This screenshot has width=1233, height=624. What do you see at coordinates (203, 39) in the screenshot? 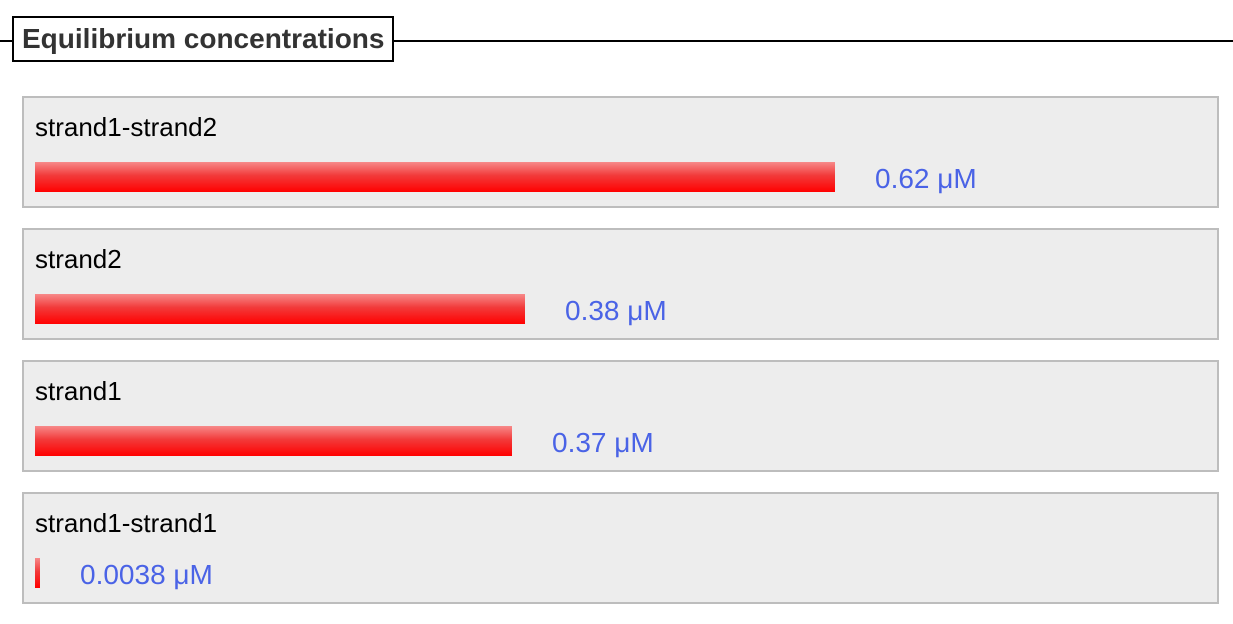
I see `section-title: Equilibrium concentrations` at bounding box center [203, 39].